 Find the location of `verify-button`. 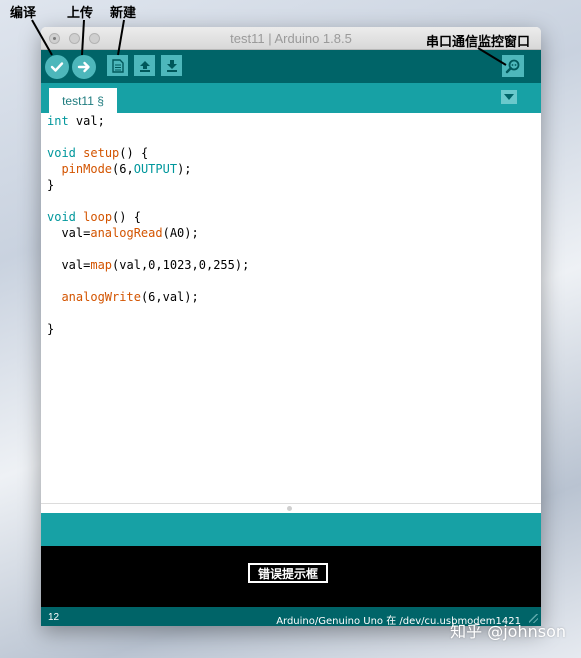

verify-button is located at coordinates (57, 67).